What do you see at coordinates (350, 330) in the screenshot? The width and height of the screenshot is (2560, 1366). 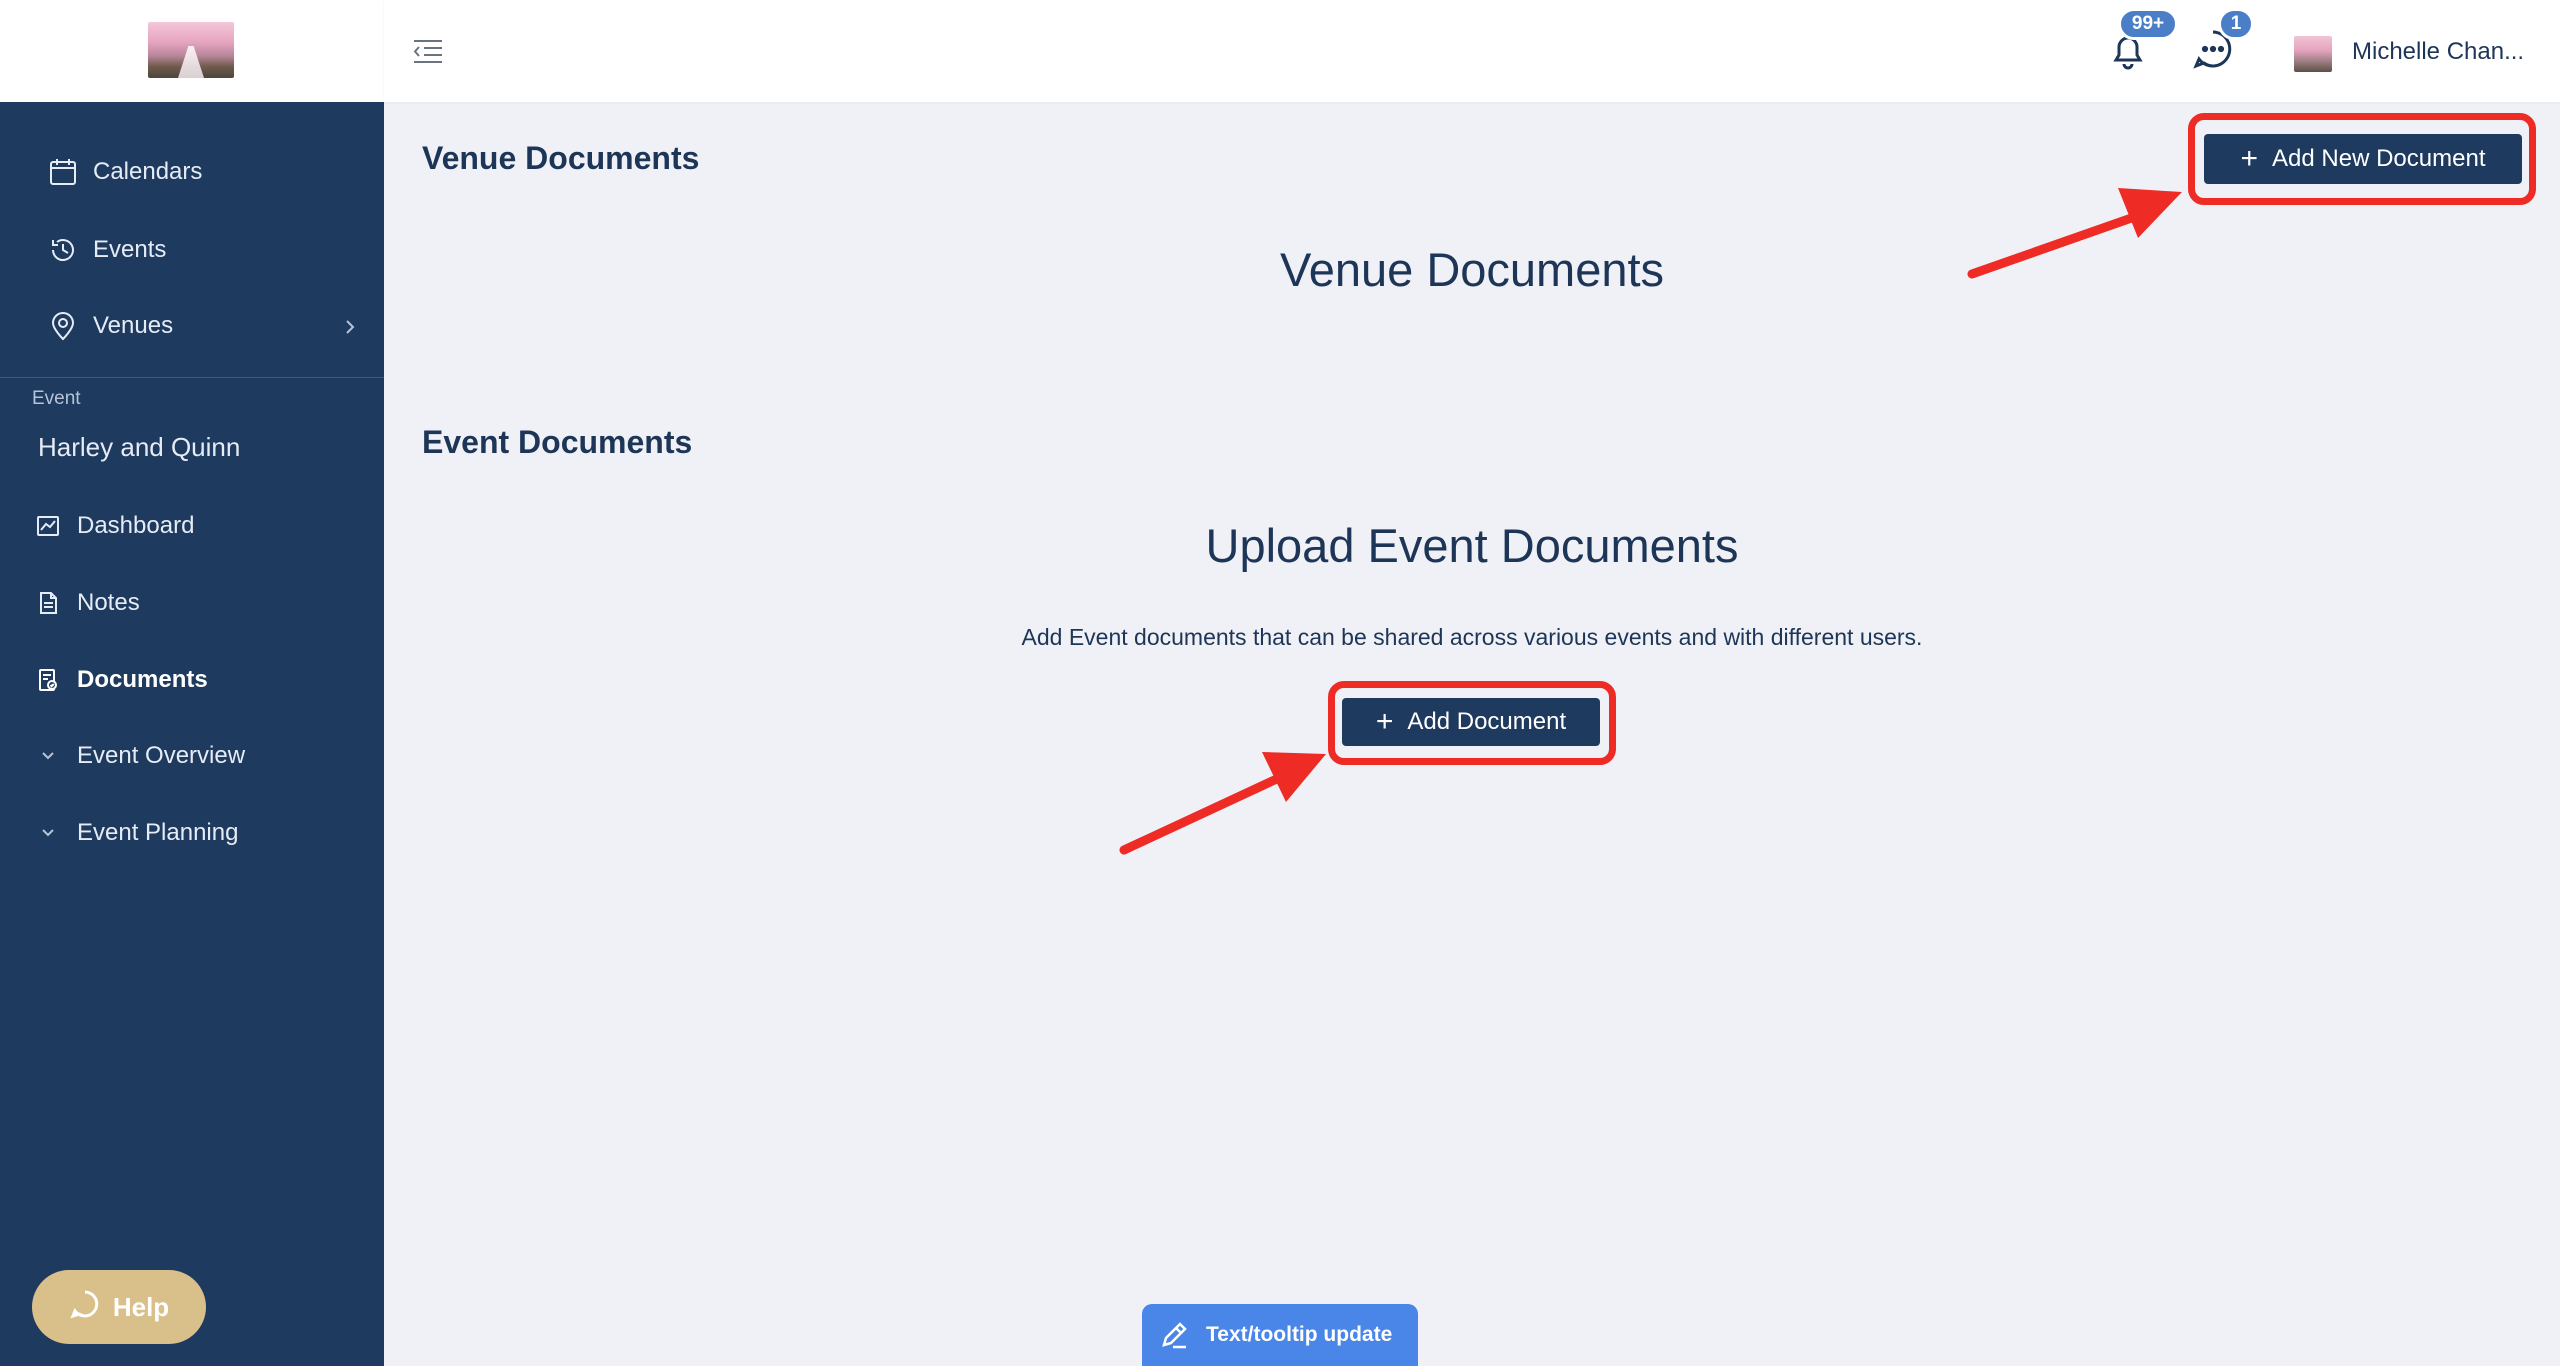 I see `chevron-right-icon` at bounding box center [350, 330].